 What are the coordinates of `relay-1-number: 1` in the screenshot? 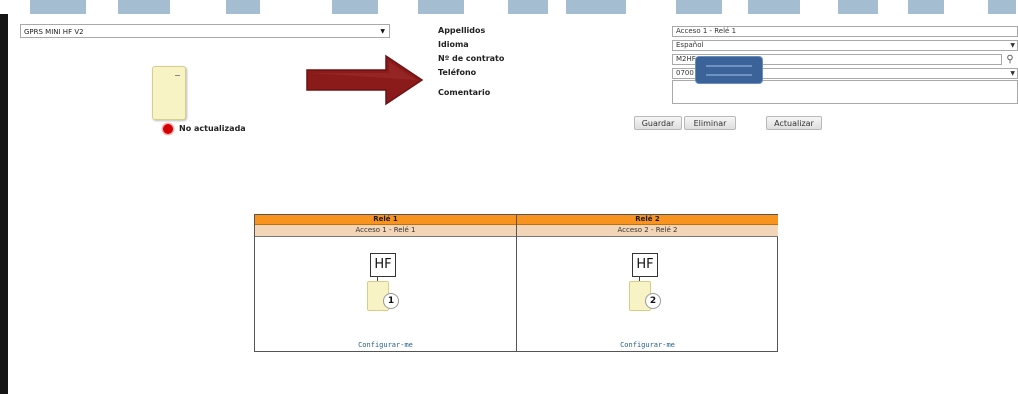 It's located at (391, 301).